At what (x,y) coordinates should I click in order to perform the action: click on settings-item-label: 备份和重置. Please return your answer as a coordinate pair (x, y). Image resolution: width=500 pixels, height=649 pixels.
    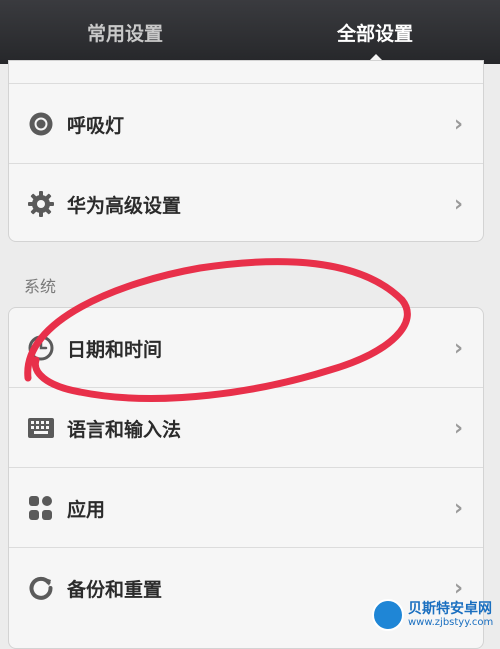
    Looking at the image, I should click on (115, 589).